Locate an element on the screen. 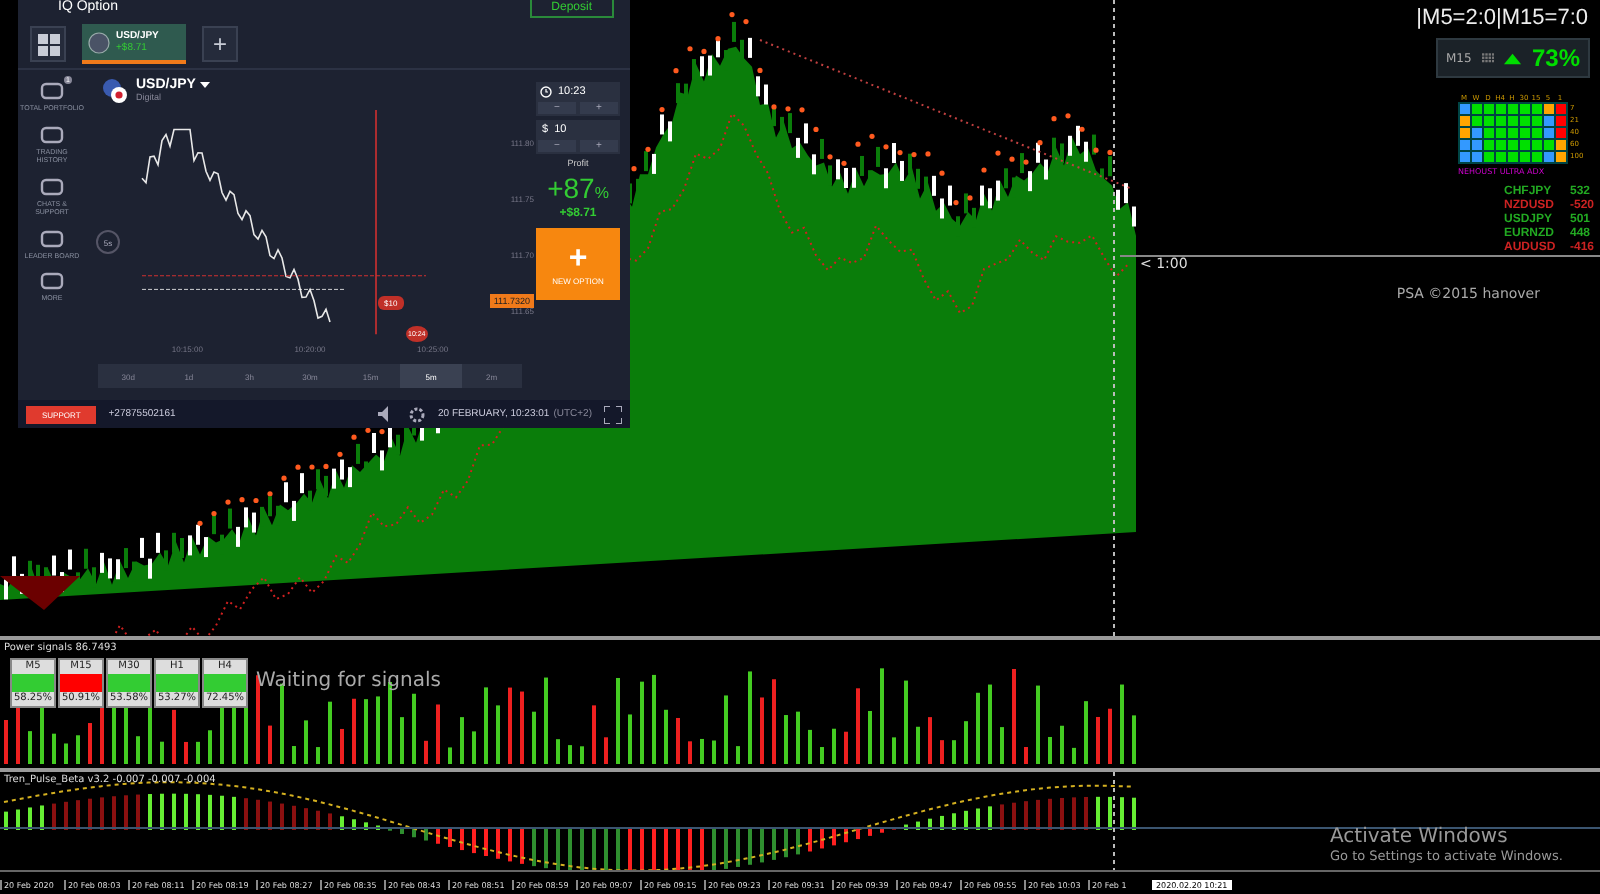  signal-percent: 73% is located at coordinates (1555, 58).